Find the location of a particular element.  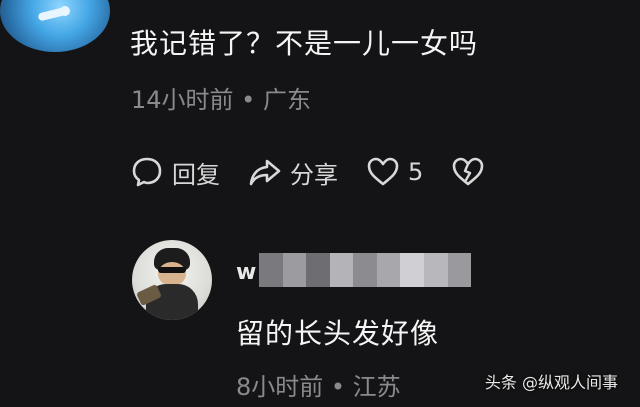

avatar-sunglasses is located at coordinates (172, 270).